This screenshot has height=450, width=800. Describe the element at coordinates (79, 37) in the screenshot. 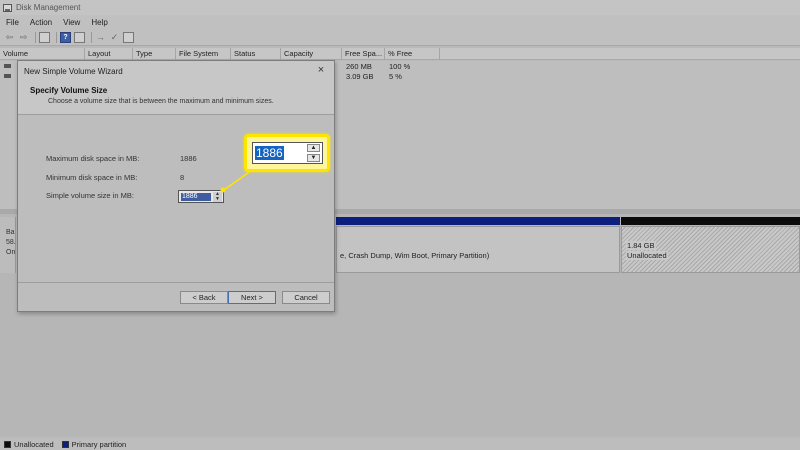

I see `properties-icon` at that location.